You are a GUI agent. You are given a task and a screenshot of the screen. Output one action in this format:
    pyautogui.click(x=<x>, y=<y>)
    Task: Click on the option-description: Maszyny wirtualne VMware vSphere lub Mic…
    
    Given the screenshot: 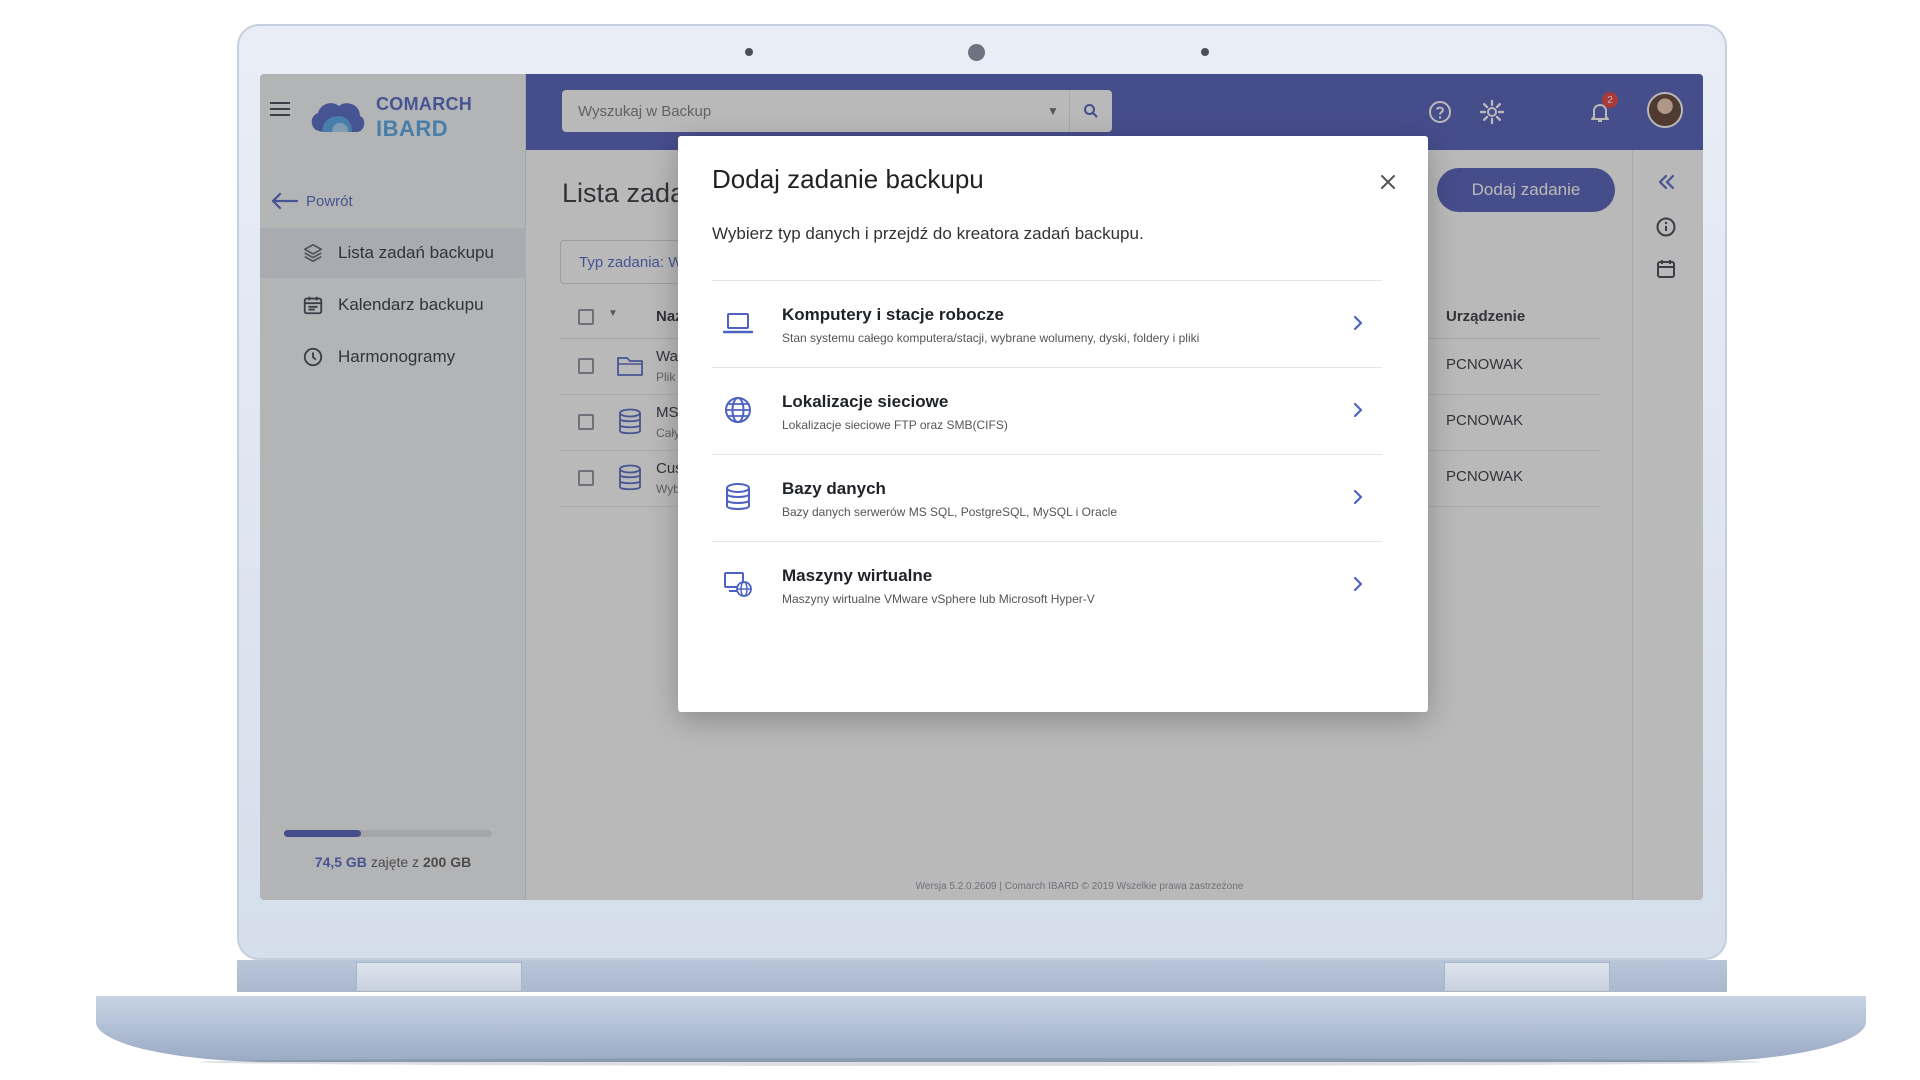 What is the action you would take?
    pyautogui.click(x=938, y=599)
    